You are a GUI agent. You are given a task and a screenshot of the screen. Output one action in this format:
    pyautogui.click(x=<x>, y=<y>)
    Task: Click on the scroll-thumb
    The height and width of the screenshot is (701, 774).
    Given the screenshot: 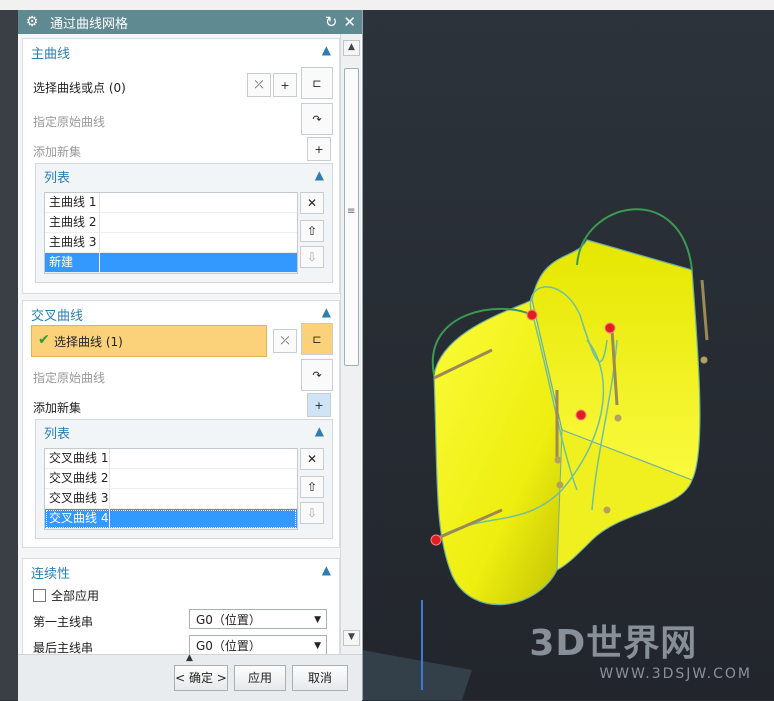 What is the action you would take?
    pyautogui.click(x=351, y=217)
    